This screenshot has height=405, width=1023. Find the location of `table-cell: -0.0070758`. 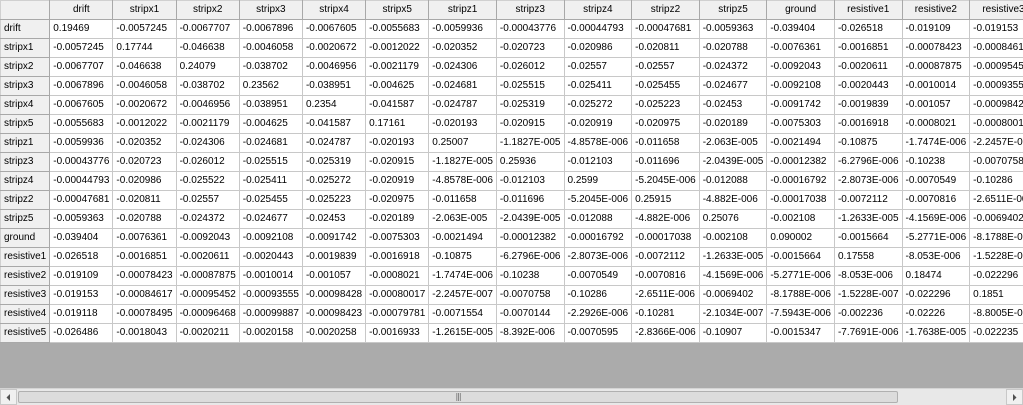

table-cell: -0.0070758 is located at coordinates (530, 295).